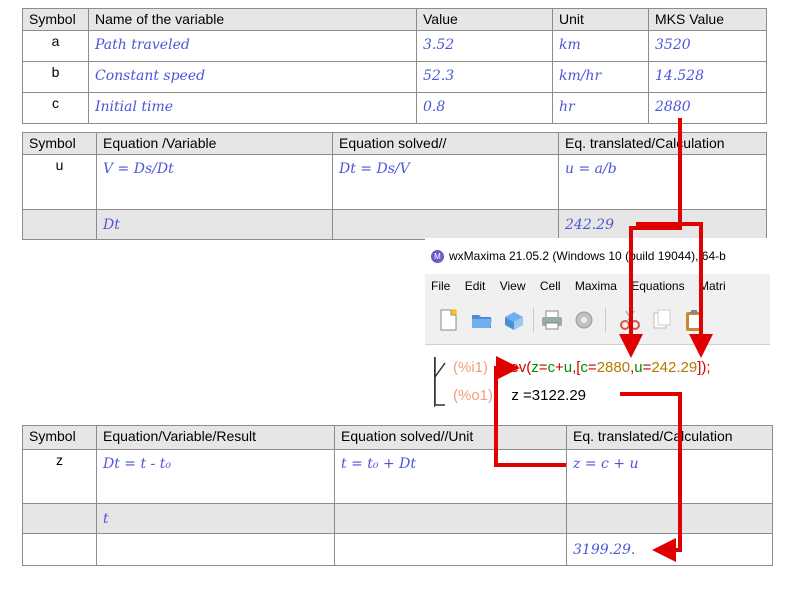  I want to click on name-cell: Initial time, so click(252, 108).